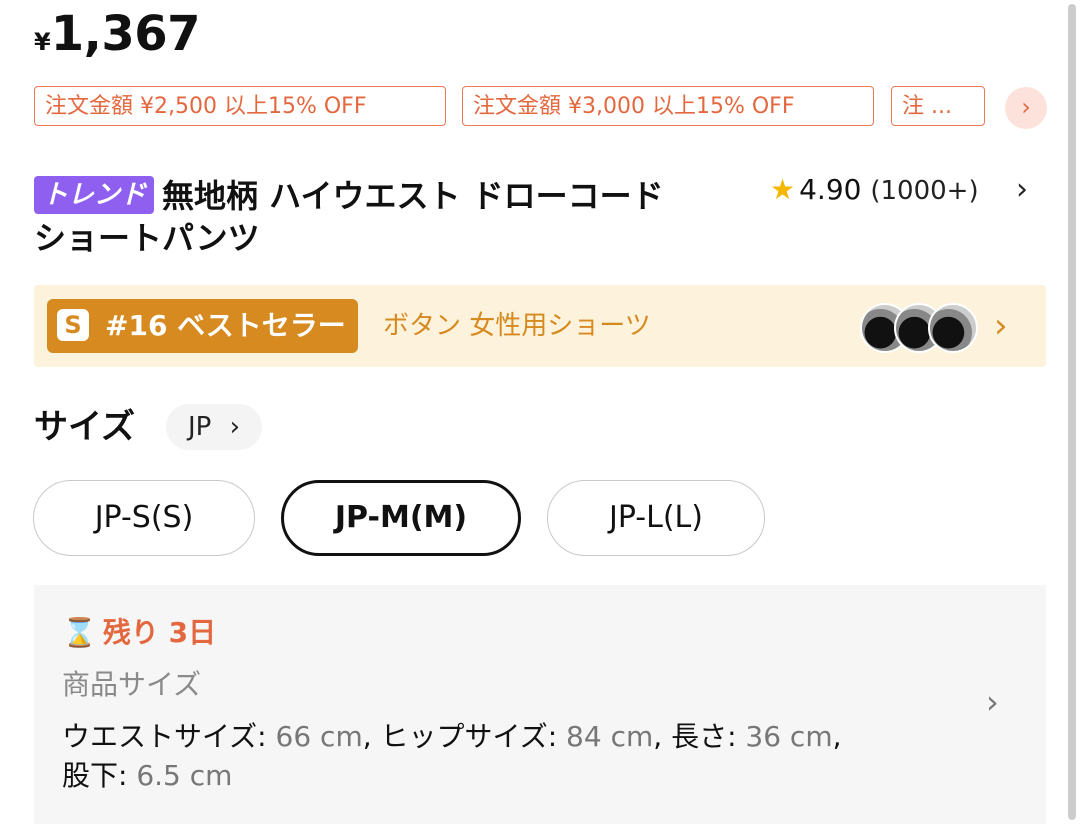  Describe the element at coordinates (1026, 108) in the screenshot. I see `coupon-next-button: ›` at that location.